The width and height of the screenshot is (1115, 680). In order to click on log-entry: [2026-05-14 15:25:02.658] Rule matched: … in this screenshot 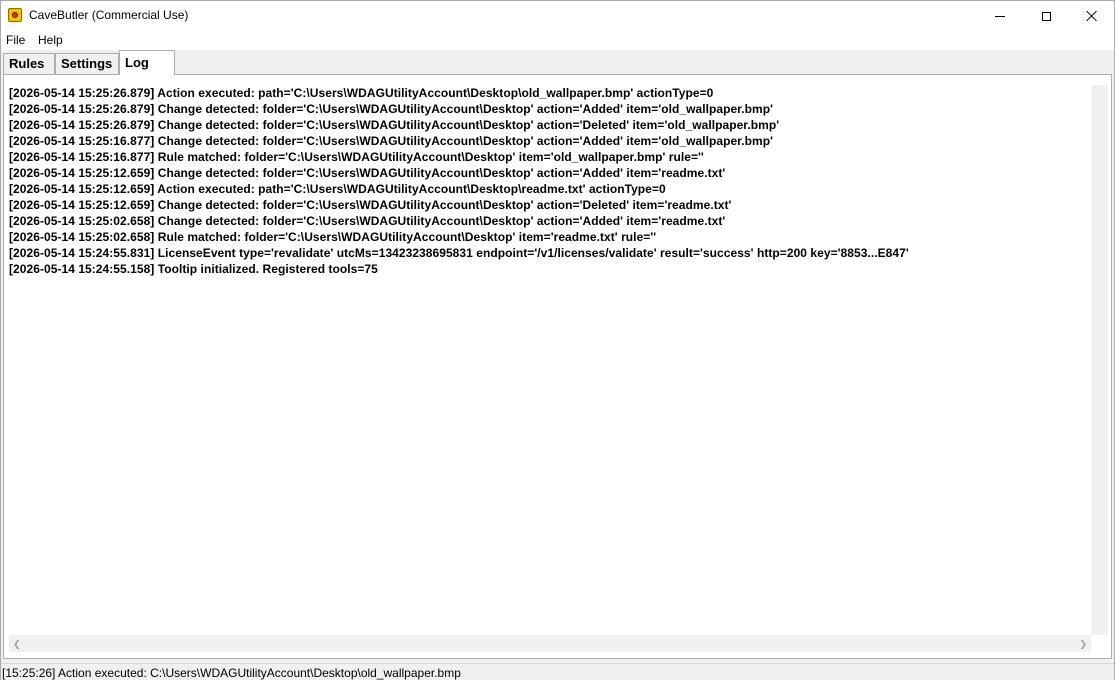, I will do `click(550, 237)`.